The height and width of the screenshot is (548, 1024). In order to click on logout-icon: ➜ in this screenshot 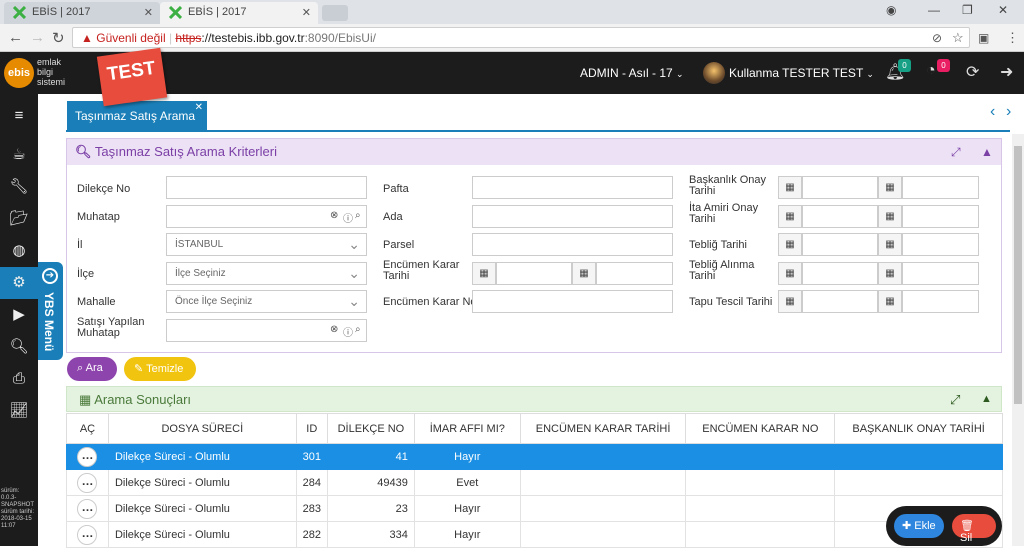, I will do `click(1006, 72)`.